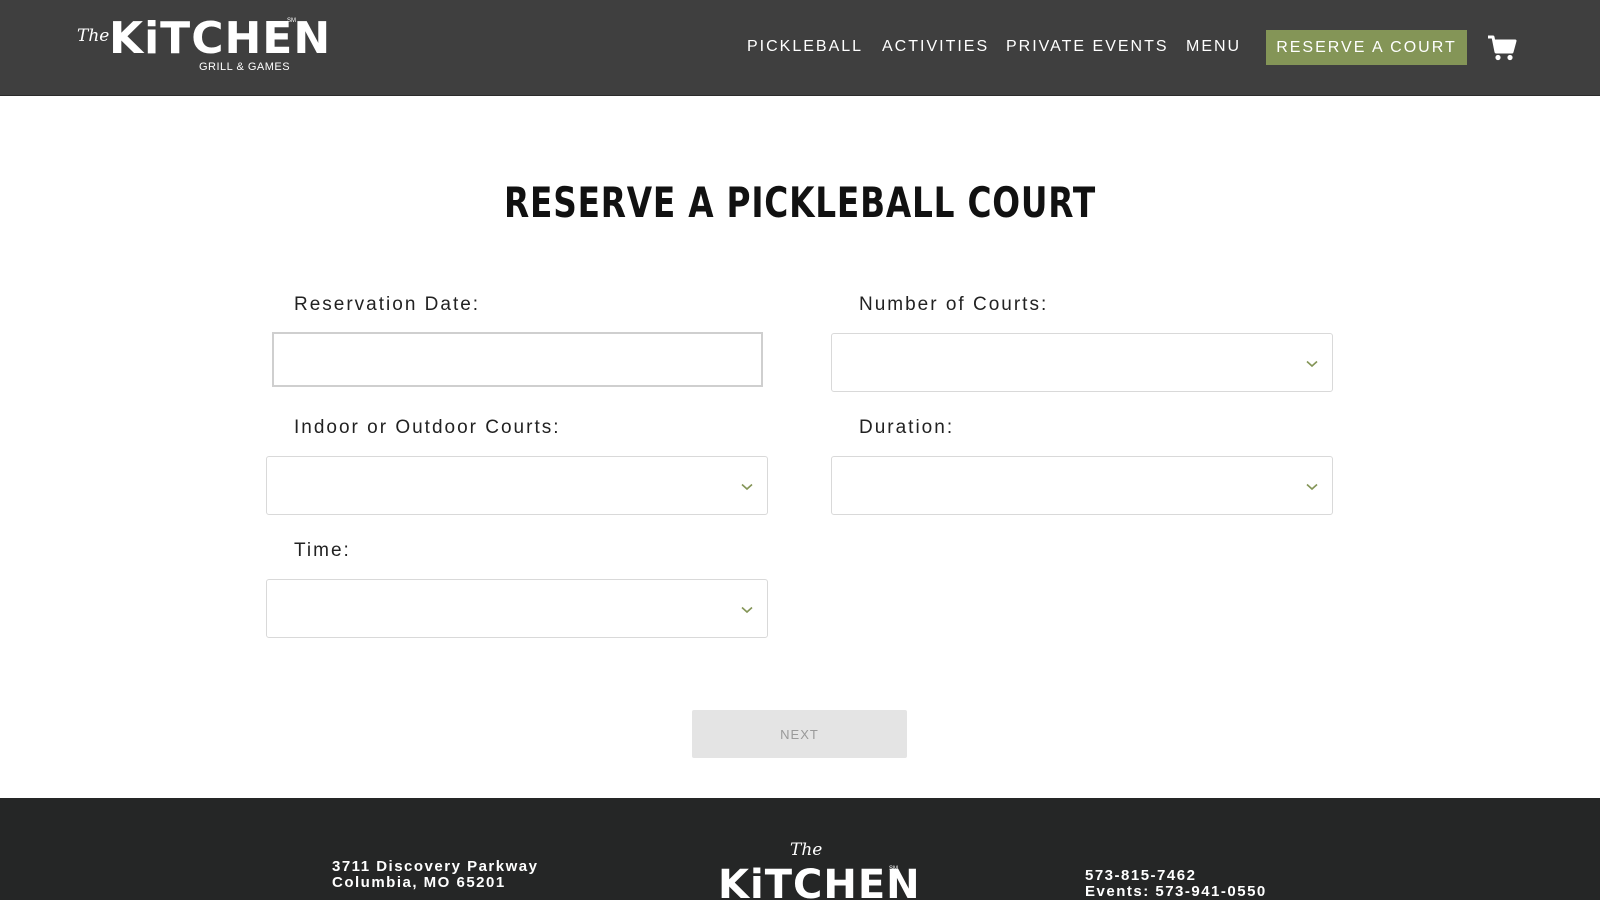 The image size is (1600, 910). Describe the element at coordinates (1176, 892) in the screenshot. I see `events-phone-number: Events: 573-941-0550` at that location.